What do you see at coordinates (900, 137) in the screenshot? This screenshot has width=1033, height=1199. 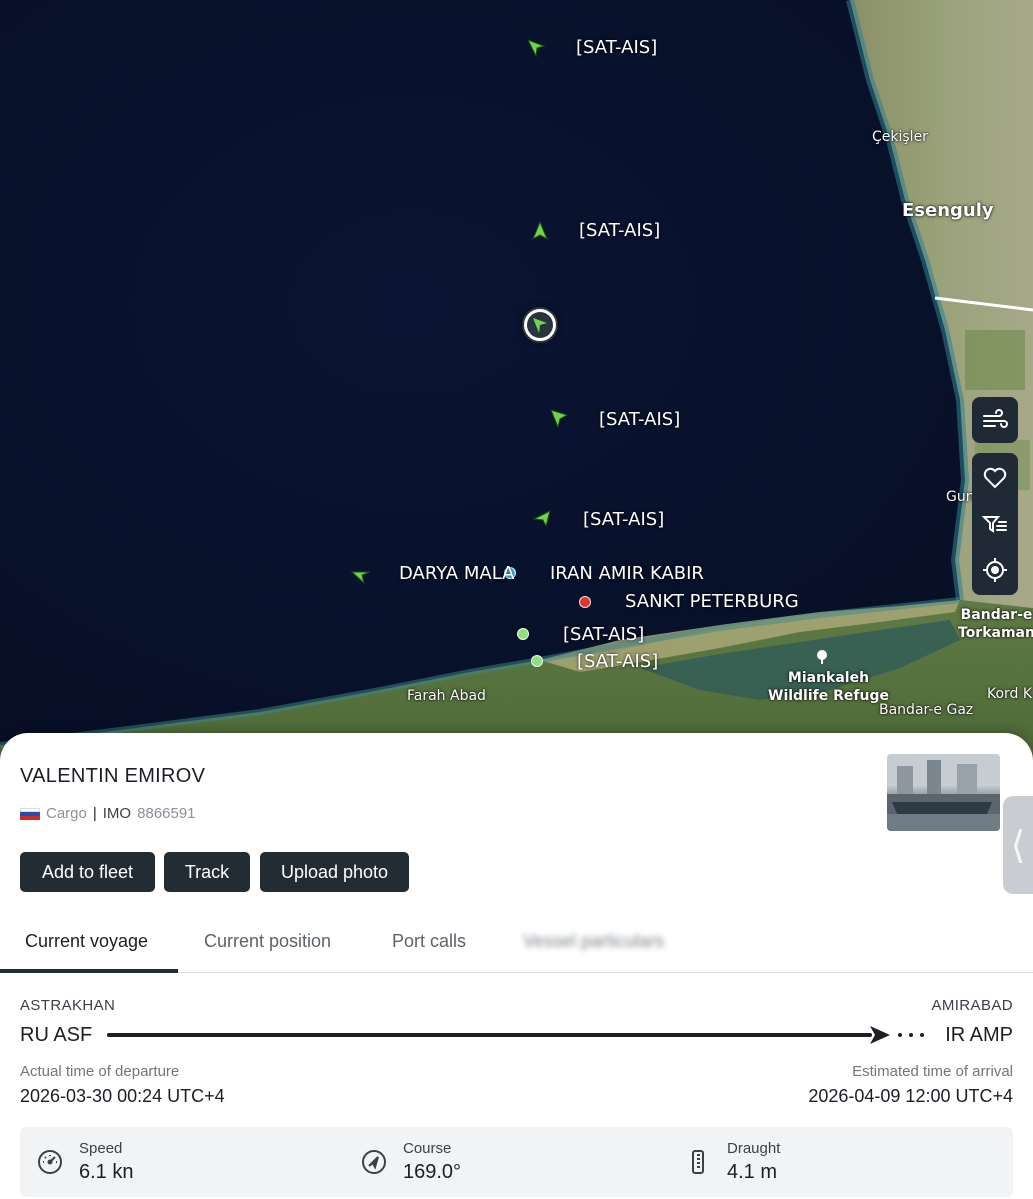 I see `place-label: Çekişler` at bounding box center [900, 137].